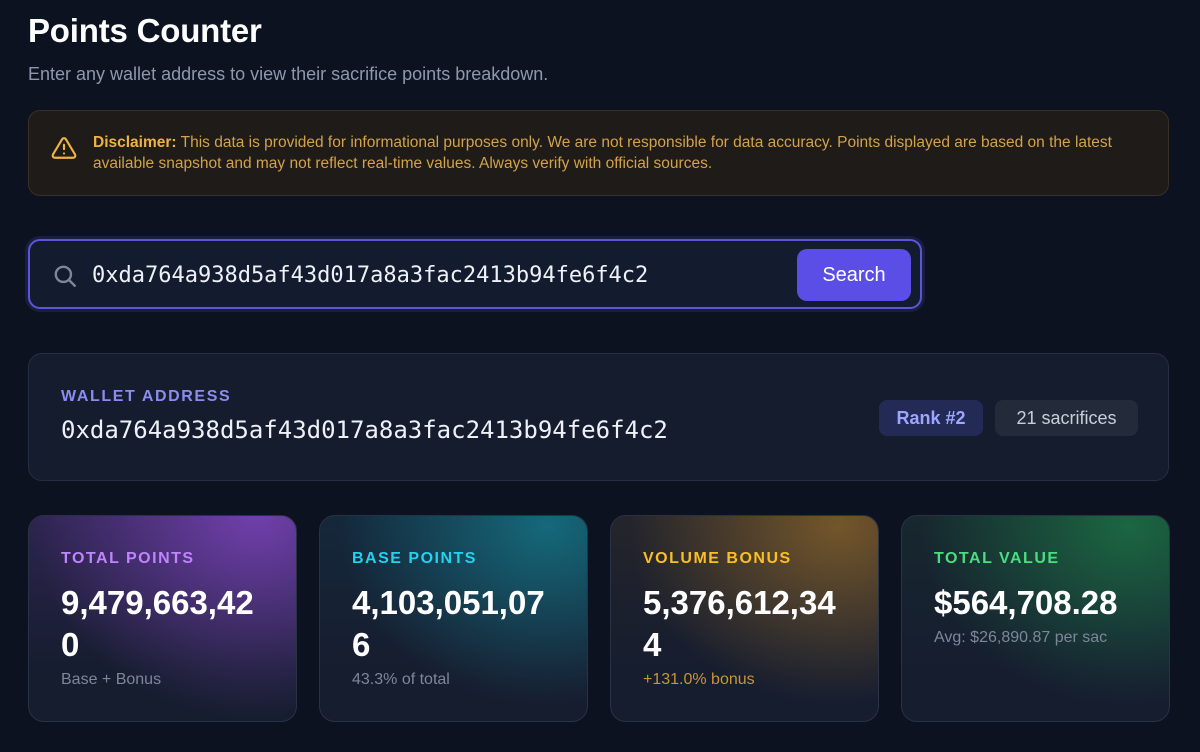 Image resolution: width=1200 pixels, height=752 pixels. What do you see at coordinates (1026, 602) in the screenshot?
I see `card-value: $564,708.28` at bounding box center [1026, 602].